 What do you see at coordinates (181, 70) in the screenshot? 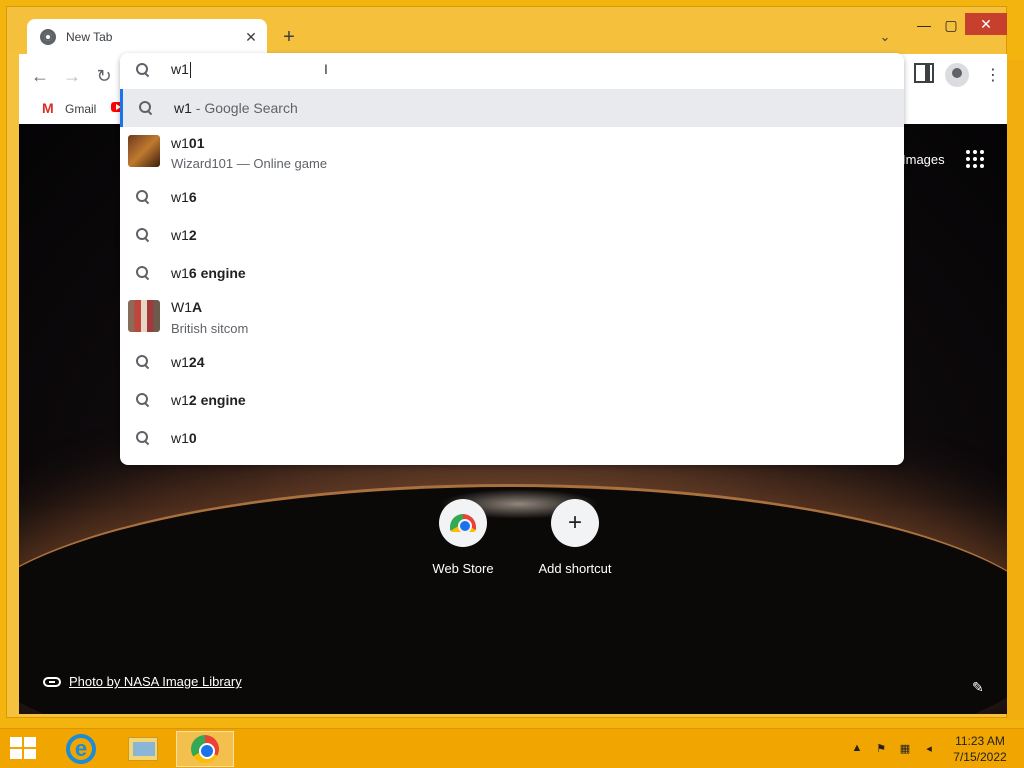
I see `omnibox-input: w1` at bounding box center [181, 70].